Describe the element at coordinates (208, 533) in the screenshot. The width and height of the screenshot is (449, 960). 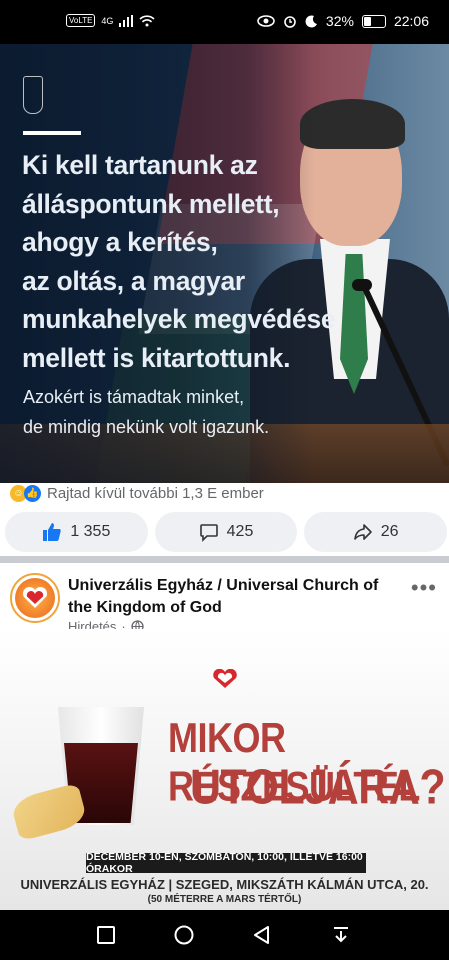
I see `comment-icon` at that location.